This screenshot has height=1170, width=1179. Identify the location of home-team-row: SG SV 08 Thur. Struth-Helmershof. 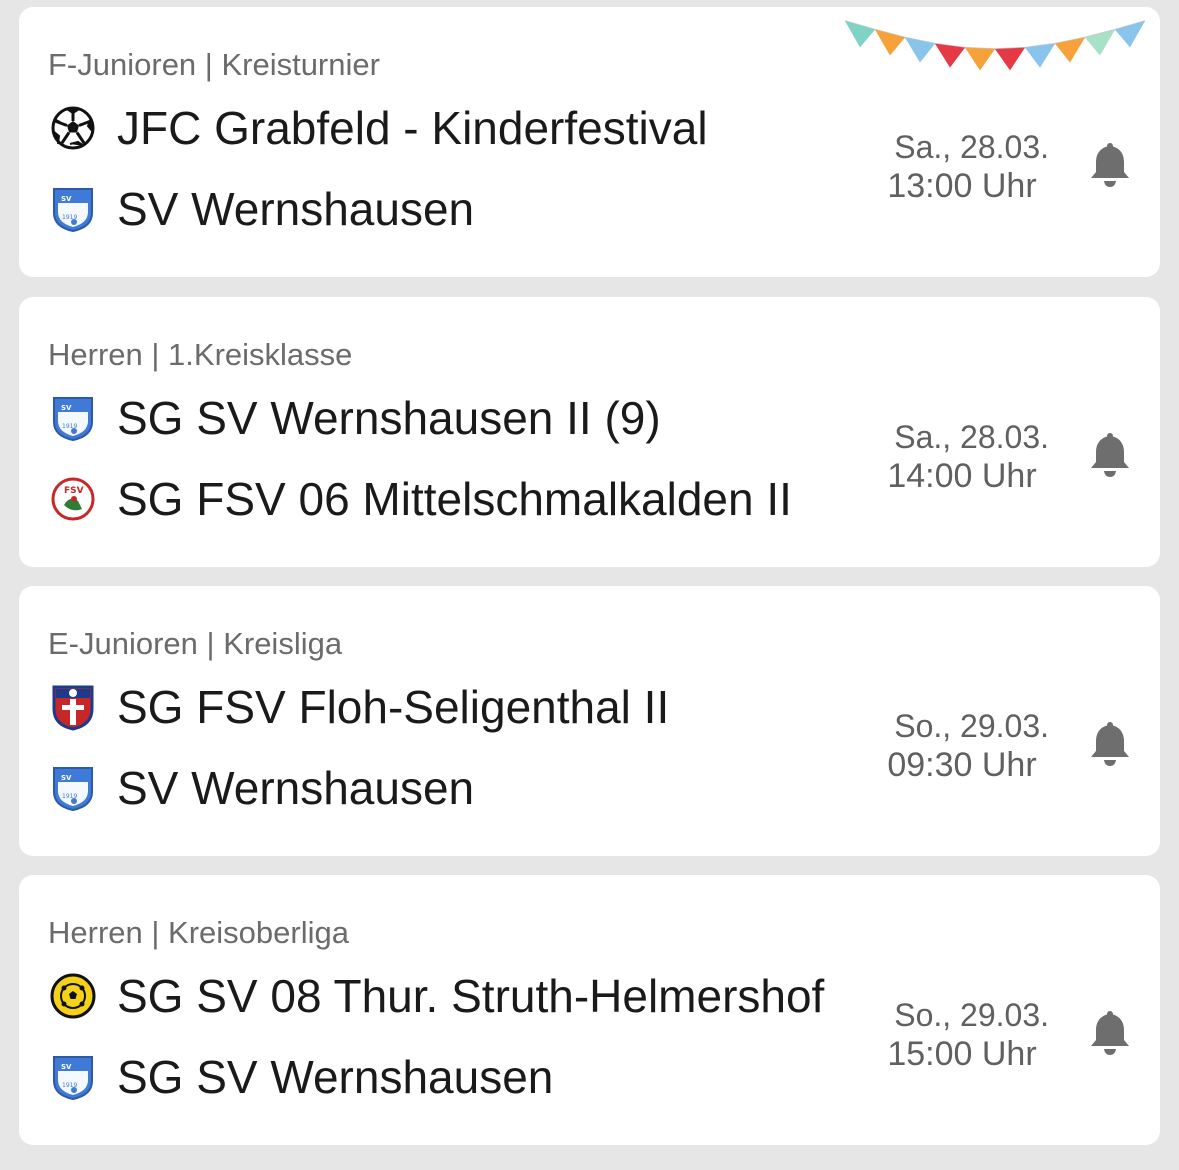
(450, 996).